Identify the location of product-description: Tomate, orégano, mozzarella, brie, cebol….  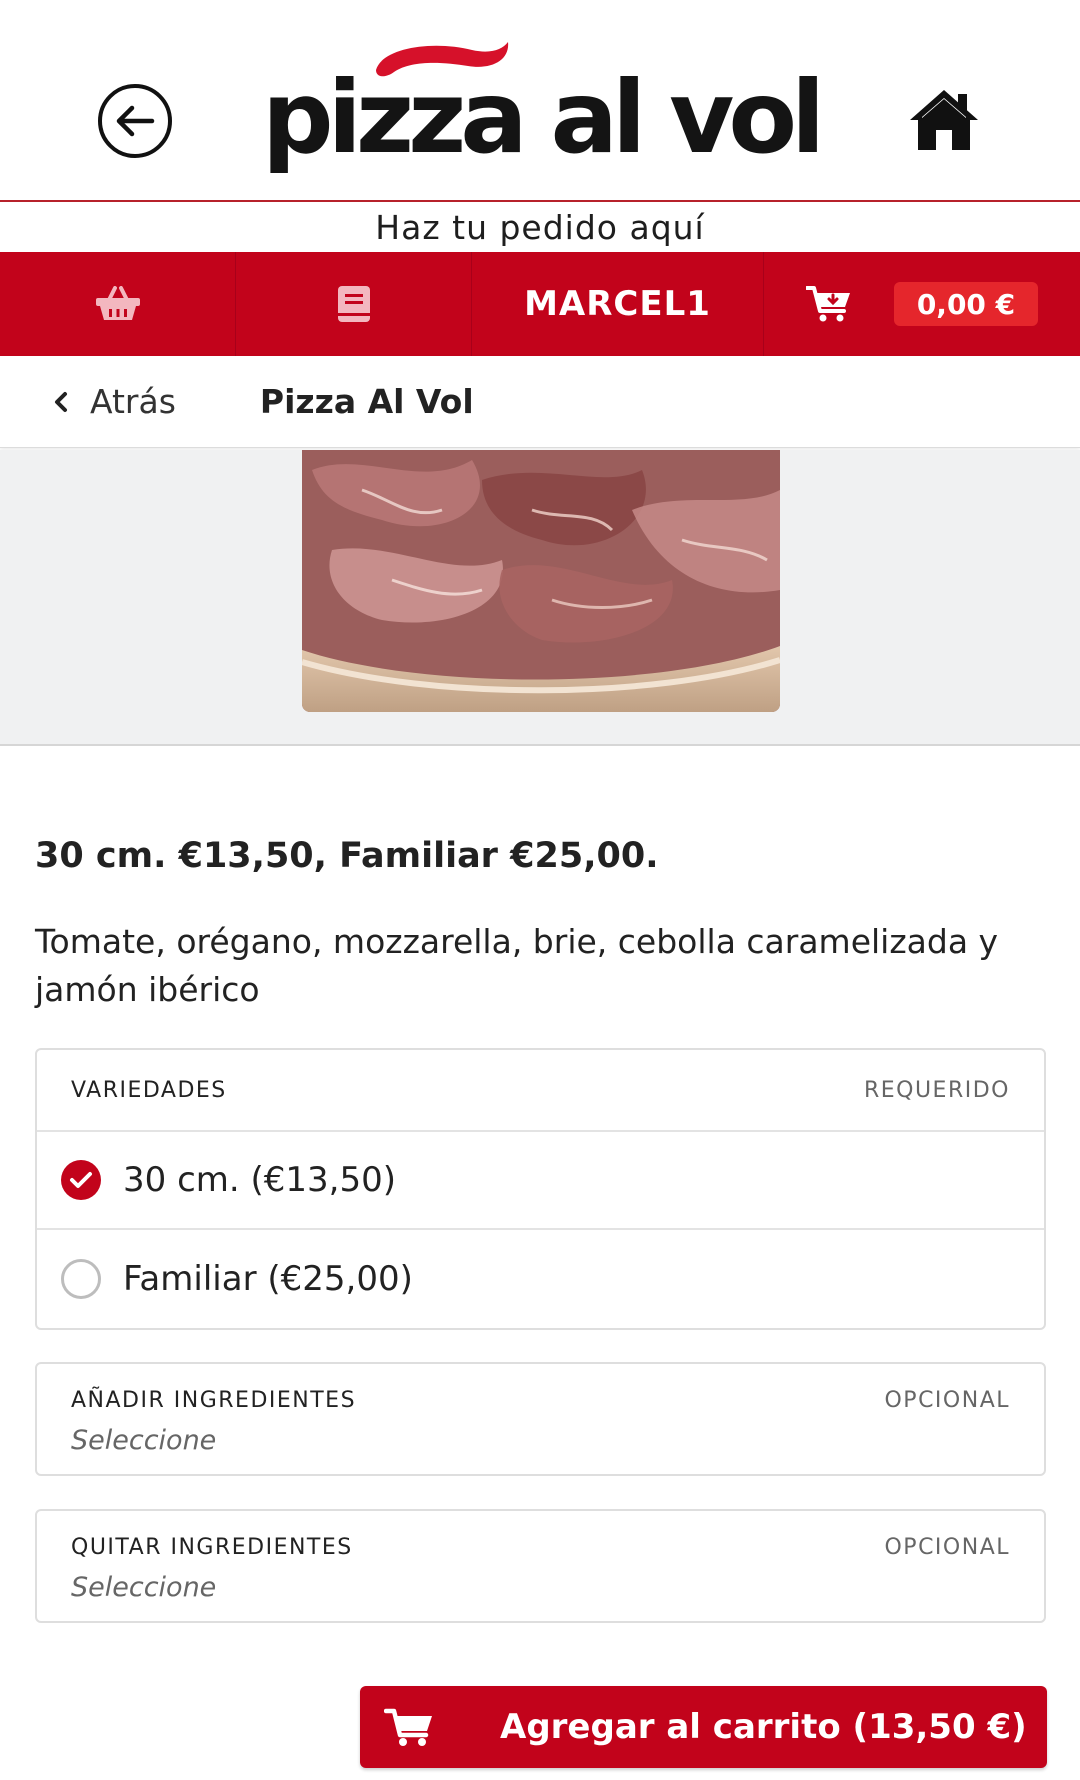
(517, 965).